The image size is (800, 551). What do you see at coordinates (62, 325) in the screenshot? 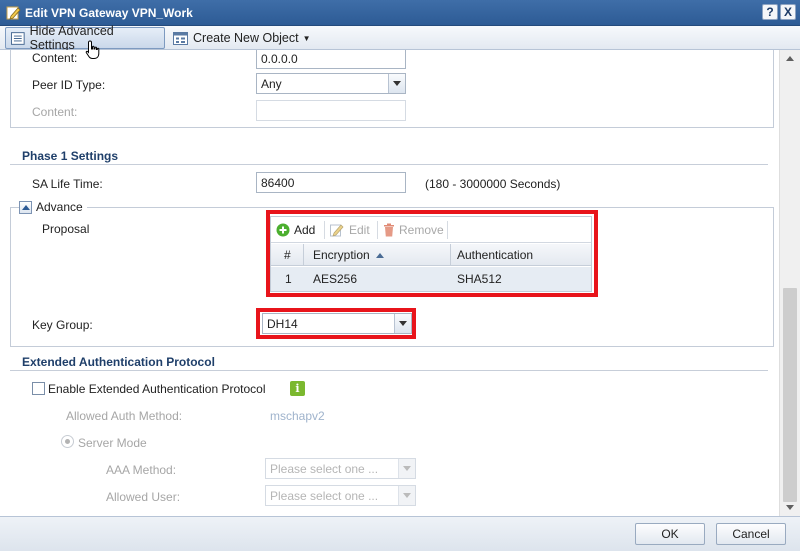
I see `key-group-label: Key Group:` at bounding box center [62, 325].